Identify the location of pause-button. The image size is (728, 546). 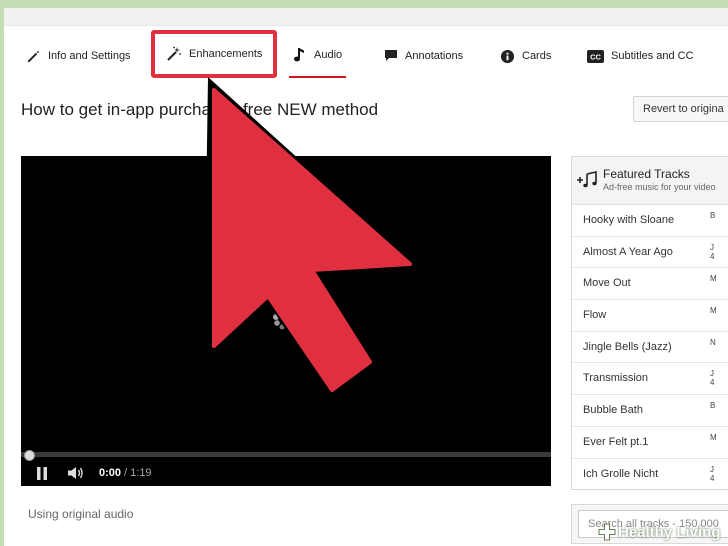
(42, 473).